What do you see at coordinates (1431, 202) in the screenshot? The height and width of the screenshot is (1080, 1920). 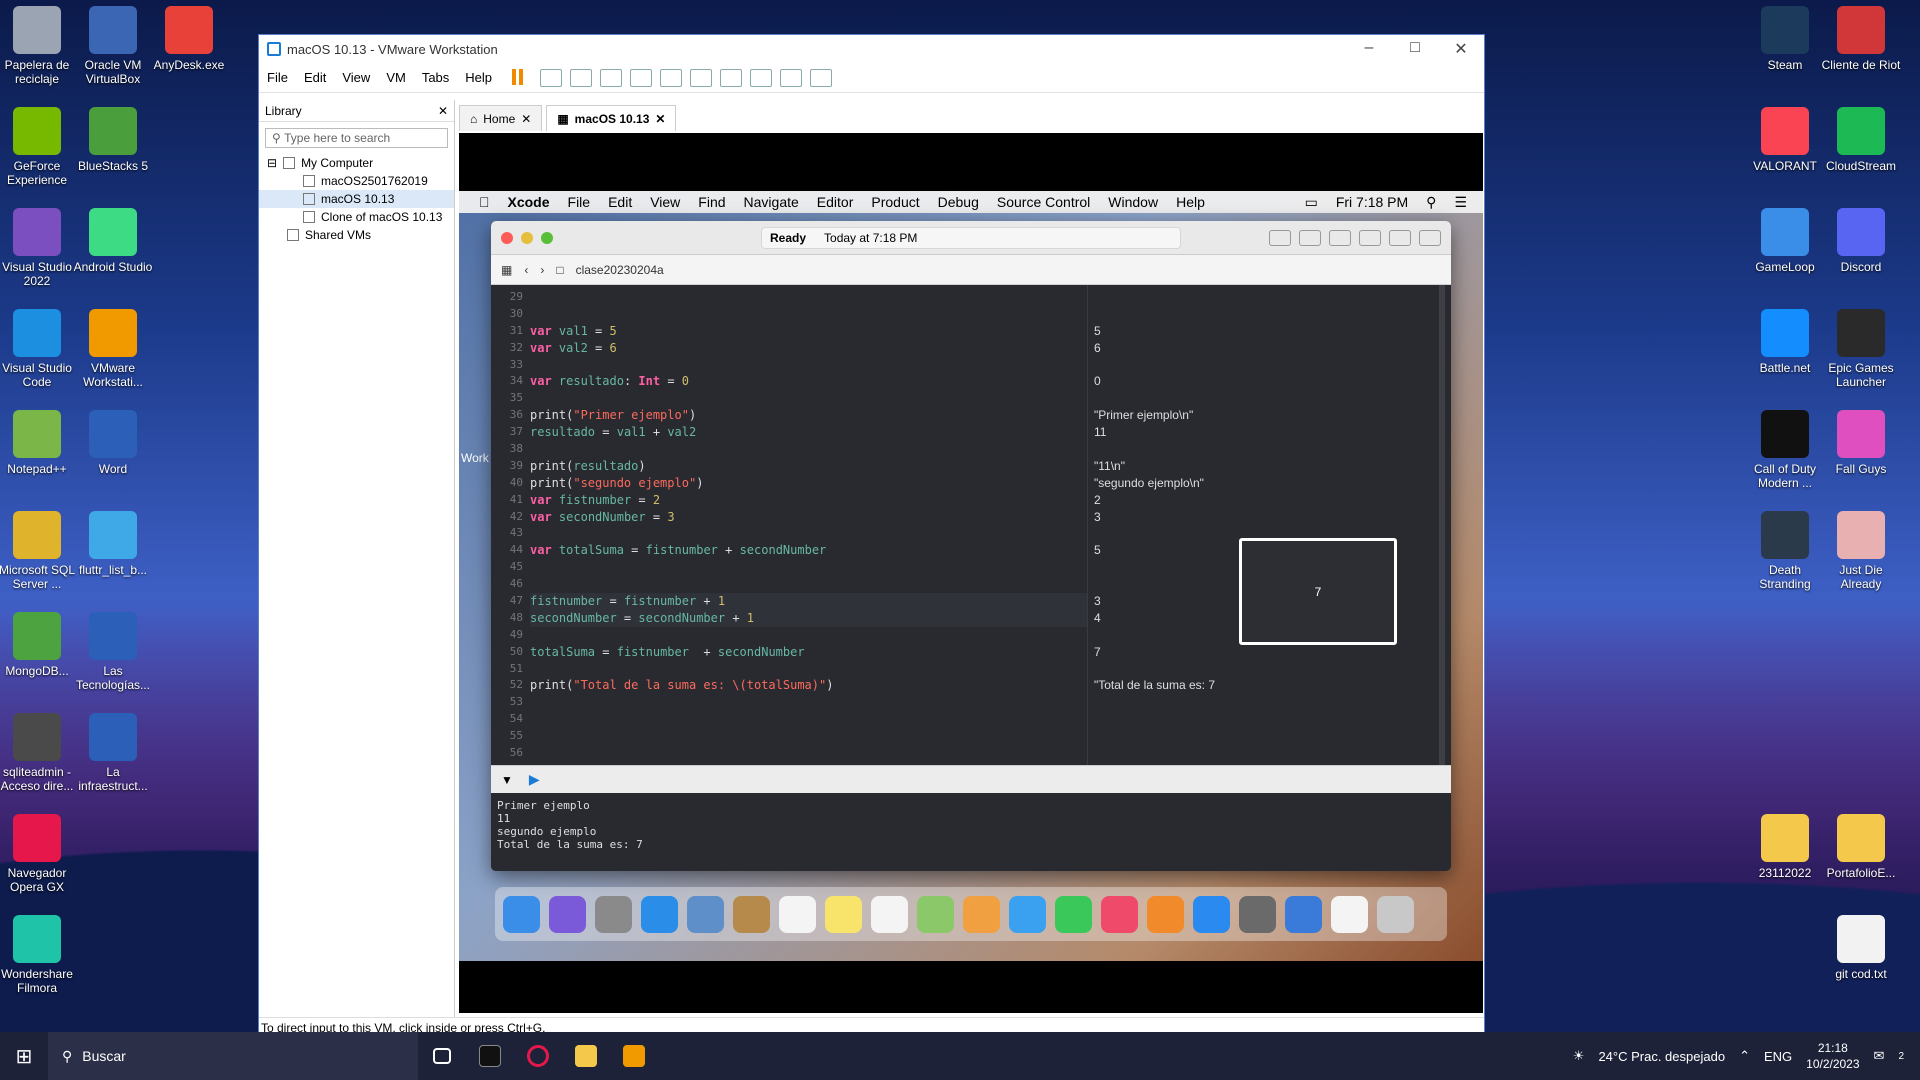 I see `spotlight-icon: ⚲` at bounding box center [1431, 202].